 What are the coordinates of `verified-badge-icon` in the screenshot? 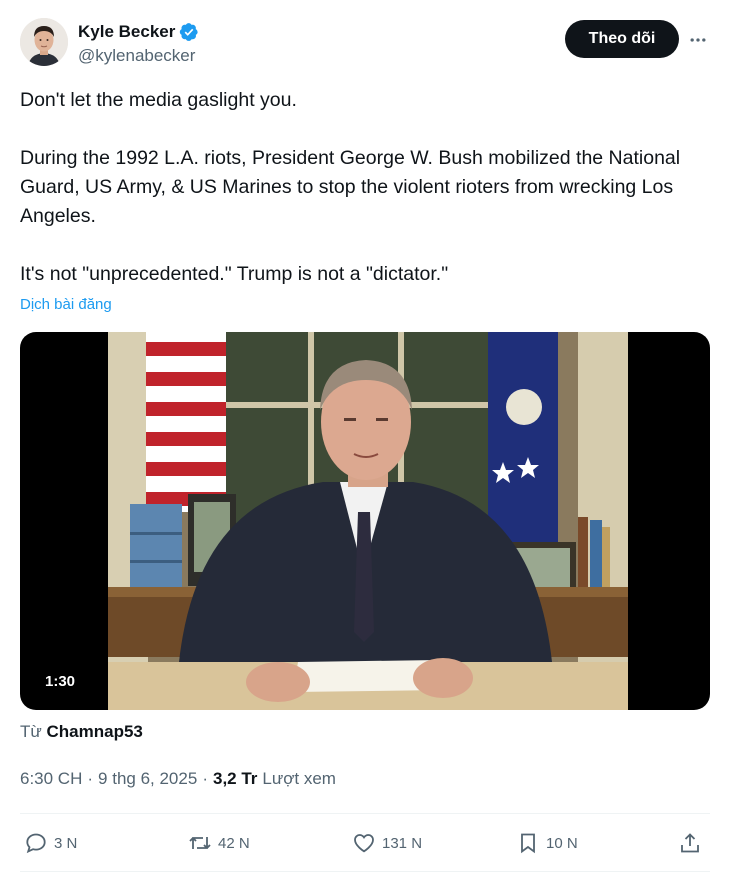 It's located at (189, 32).